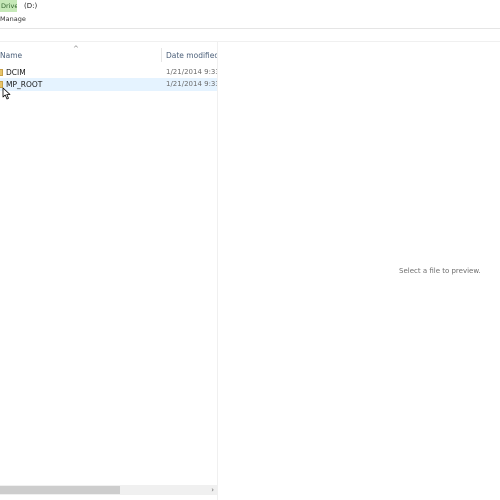 This screenshot has width=500, height=500. I want to click on address-bar, so click(250, 35).